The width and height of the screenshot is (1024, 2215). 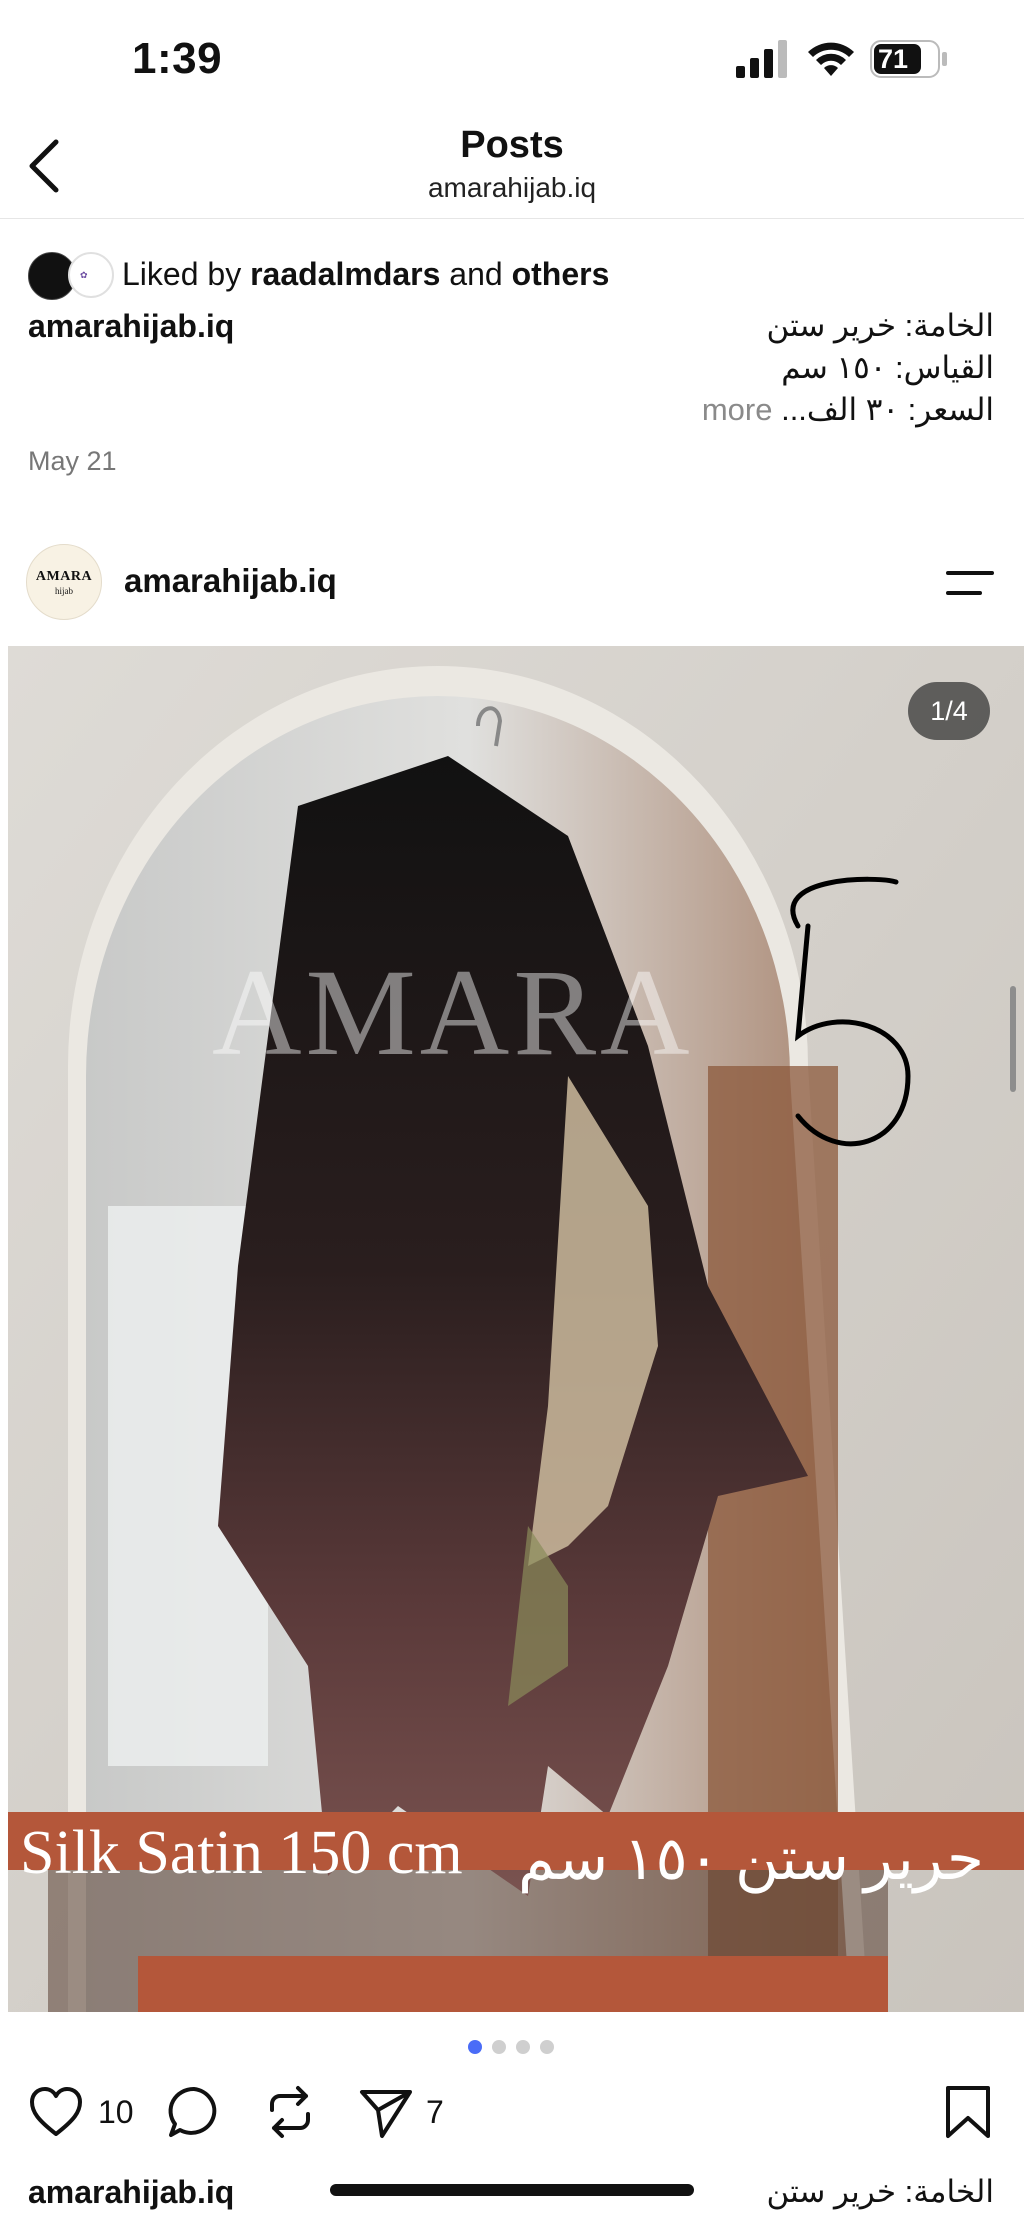 What do you see at coordinates (513, 2047) in the screenshot?
I see `carousel-indicator` at bounding box center [513, 2047].